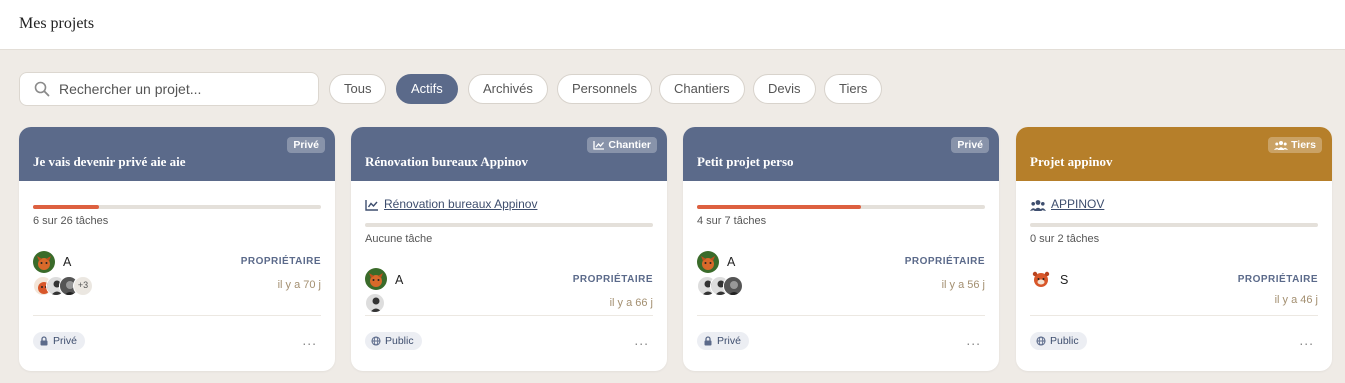 This screenshot has height=383, width=1345. What do you see at coordinates (605, 89) in the screenshot?
I see `filter-personal: Personnels` at bounding box center [605, 89].